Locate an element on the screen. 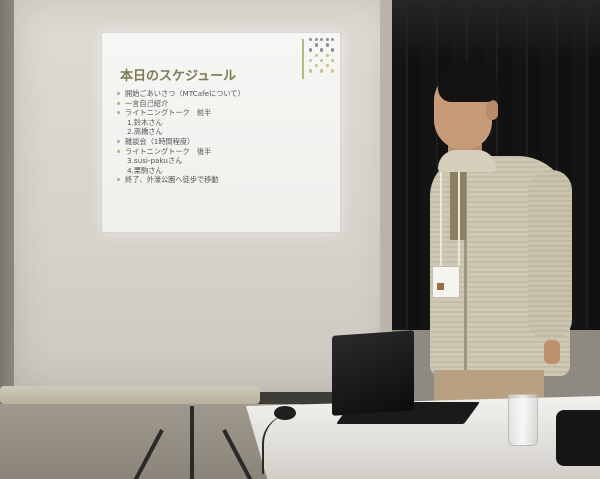  lanyard is located at coordinates (450, 220).